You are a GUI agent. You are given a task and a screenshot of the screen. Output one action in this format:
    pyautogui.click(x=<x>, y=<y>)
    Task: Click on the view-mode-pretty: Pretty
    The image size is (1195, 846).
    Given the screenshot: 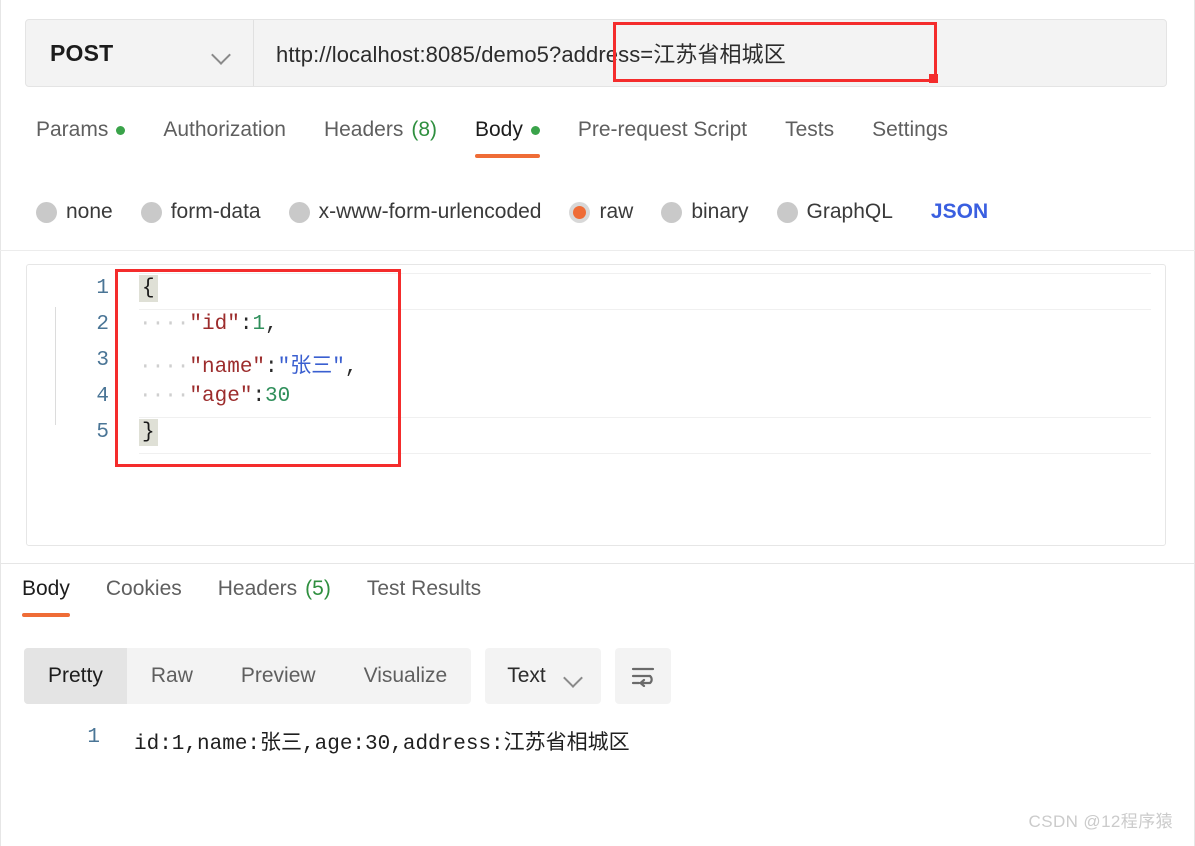 What is the action you would take?
    pyautogui.click(x=75, y=676)
    